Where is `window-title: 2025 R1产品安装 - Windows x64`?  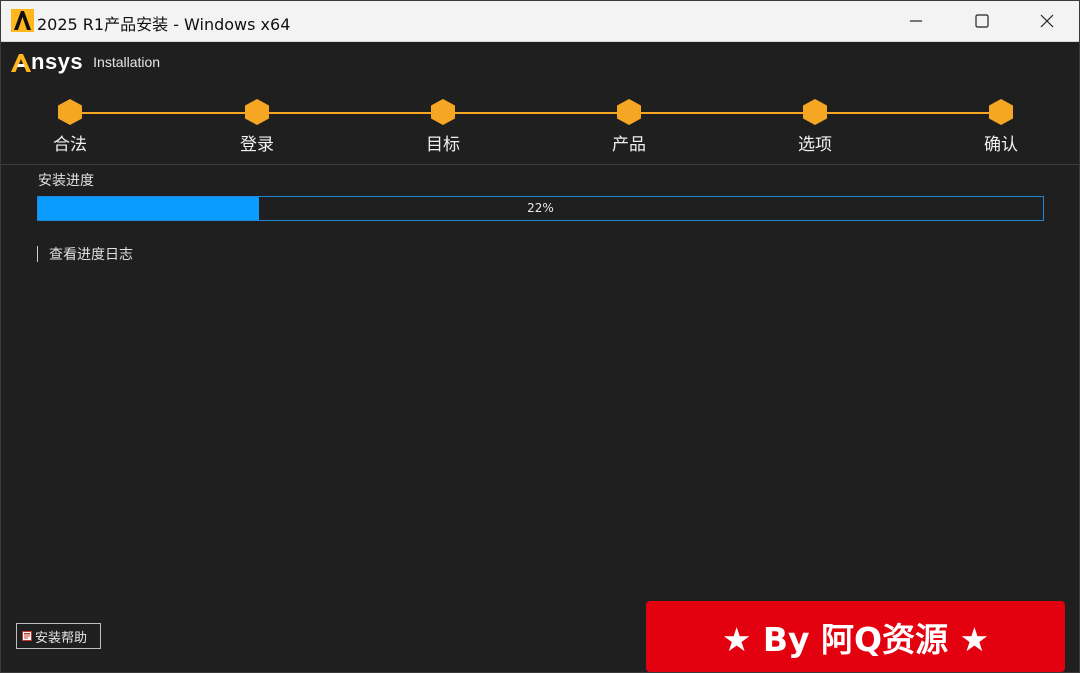
window-title: 2025 R1产品安装 - Windows x64 is located at coordinates (164, 24).